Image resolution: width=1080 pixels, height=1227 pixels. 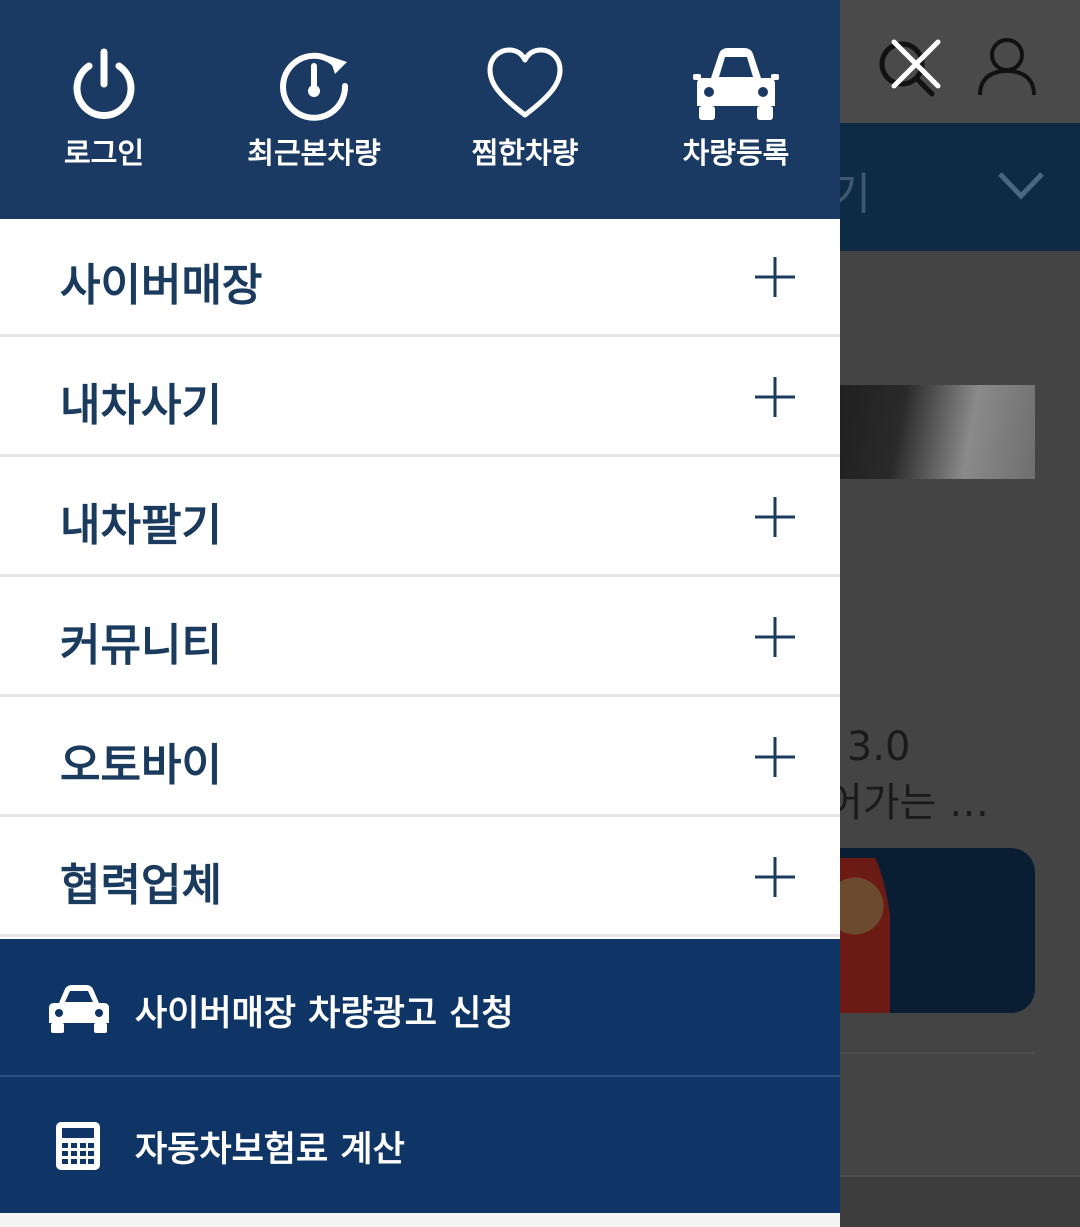 I want to click on cyber-store-ad-apply-button: 사이버매장 차량광고 신청, so click(x=420, y=1007).